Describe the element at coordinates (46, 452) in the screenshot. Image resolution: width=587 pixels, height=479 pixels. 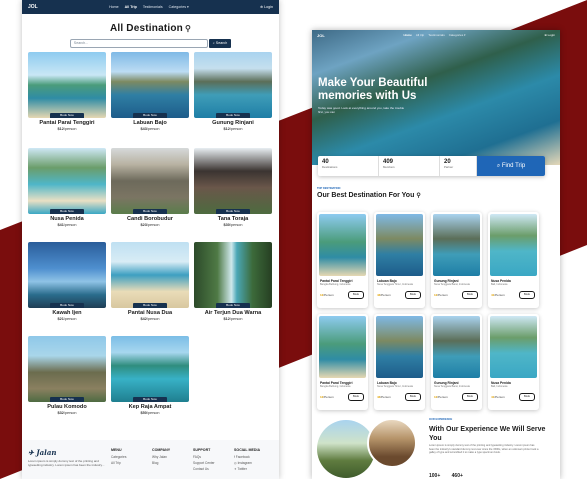
I see `footer-brand-text: Jalan` at that location.